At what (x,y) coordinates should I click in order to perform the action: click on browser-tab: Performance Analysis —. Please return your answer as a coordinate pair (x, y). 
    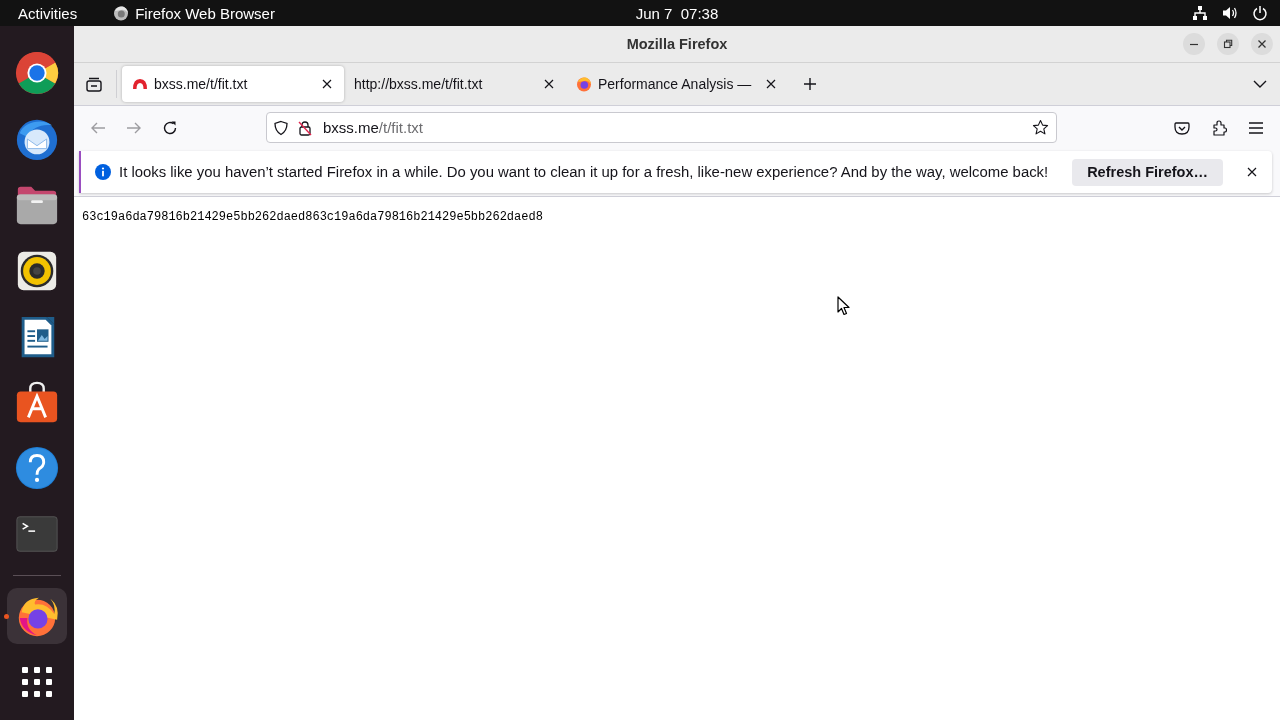
    Looking at the image, I should click on (677, 84).